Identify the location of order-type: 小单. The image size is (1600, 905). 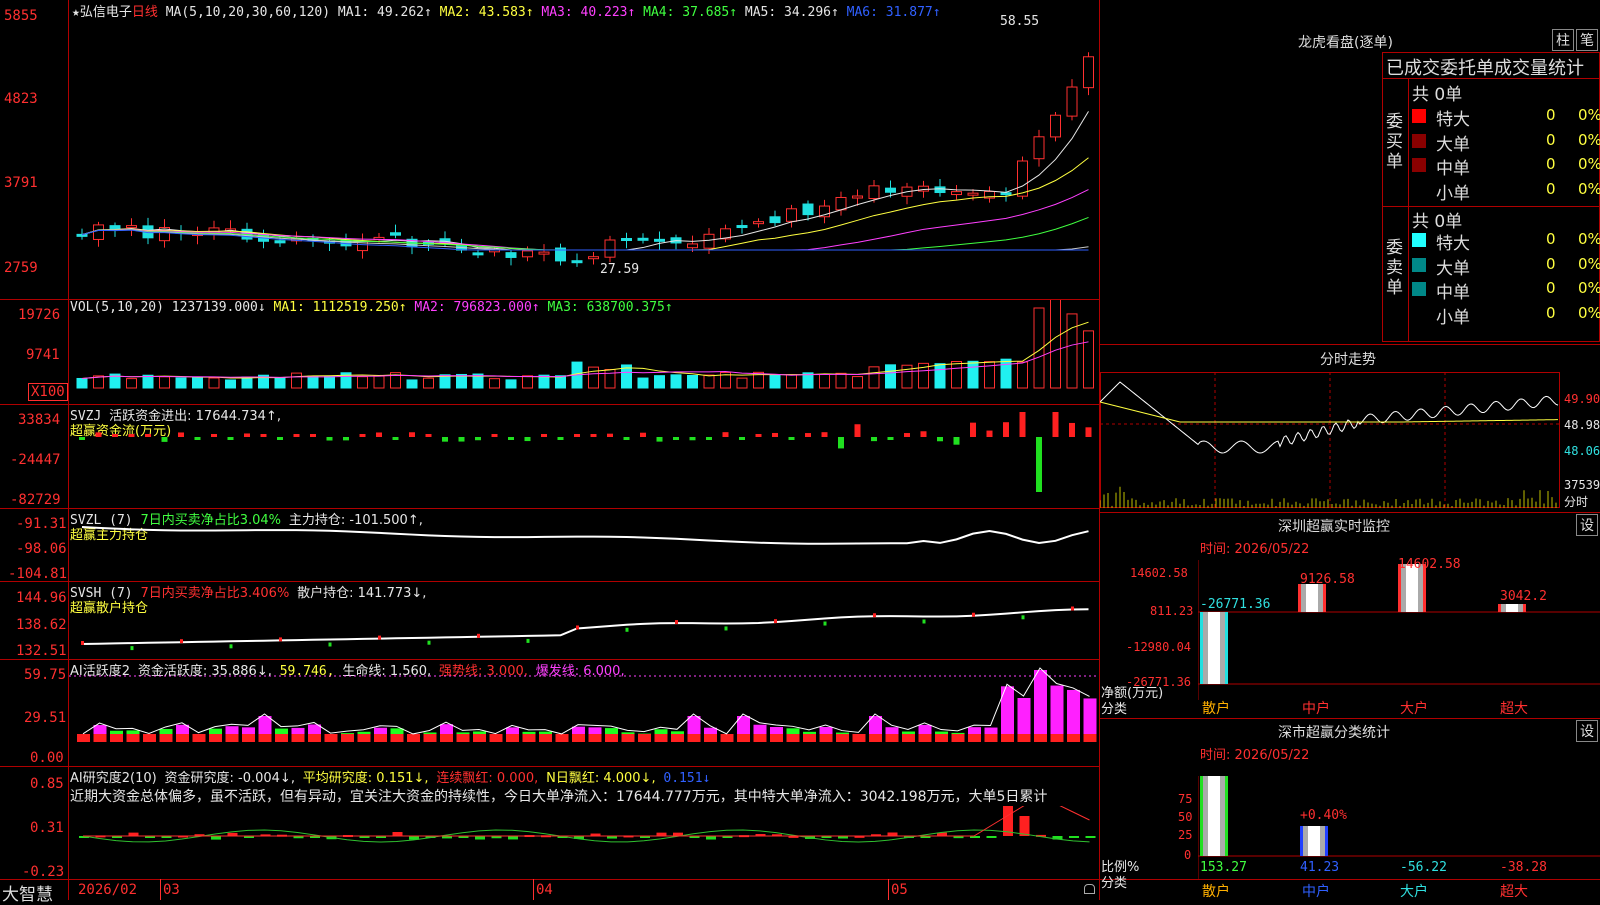
(1453, 193).